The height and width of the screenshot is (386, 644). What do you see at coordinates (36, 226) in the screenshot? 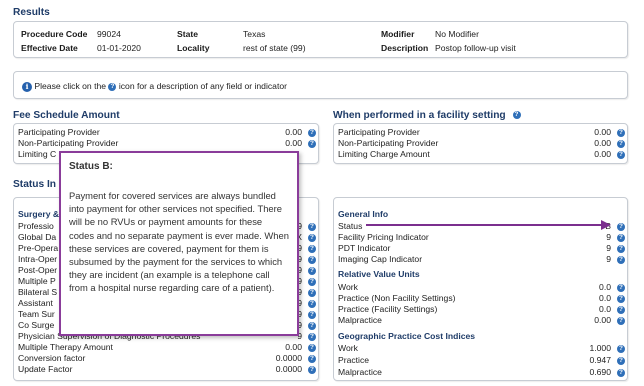
I see `status-indicator-label: Professio` at bounding box center [36, 226].